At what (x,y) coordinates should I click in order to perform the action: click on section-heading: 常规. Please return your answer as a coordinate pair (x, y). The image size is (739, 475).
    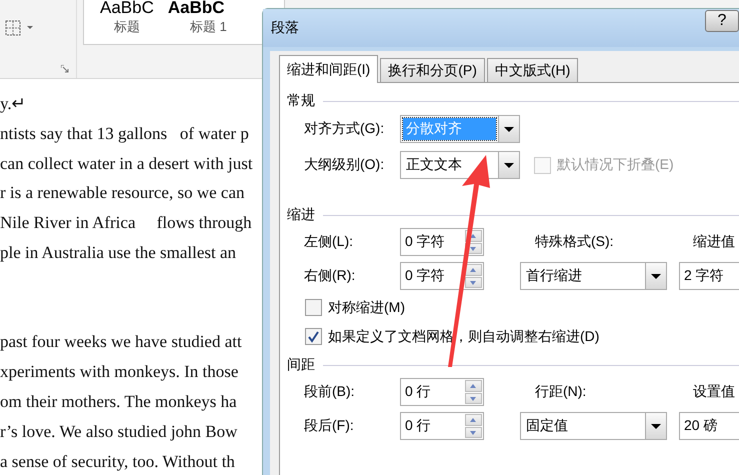
    Looking at the image, I should click on (301, 101).